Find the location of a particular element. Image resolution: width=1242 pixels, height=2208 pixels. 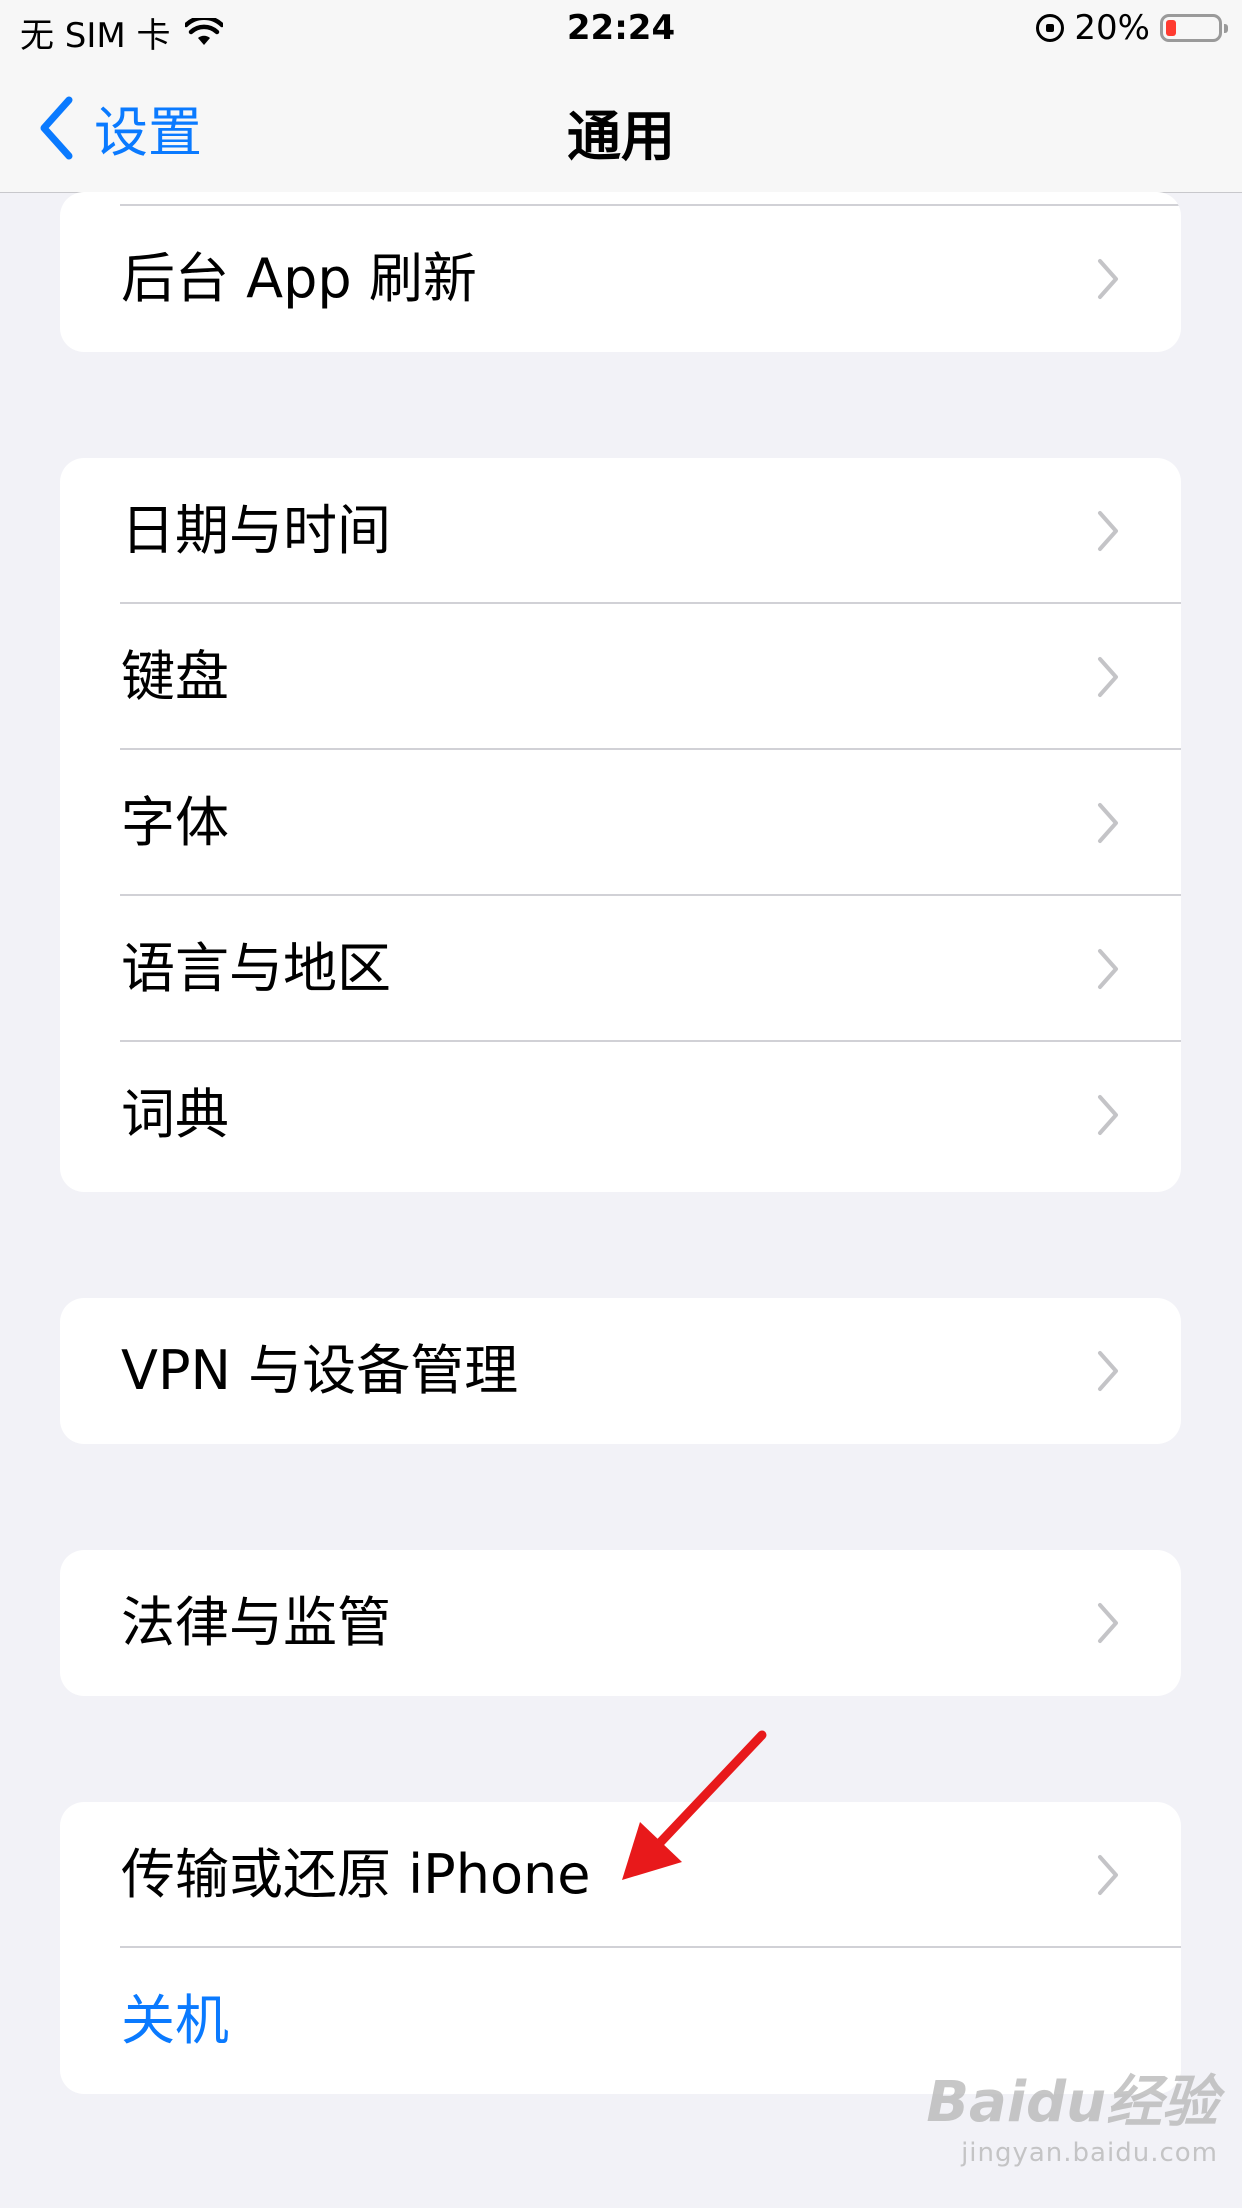

row-vpn-device-management: VPN 与设备管理 is located at coordinates (620, 1371).